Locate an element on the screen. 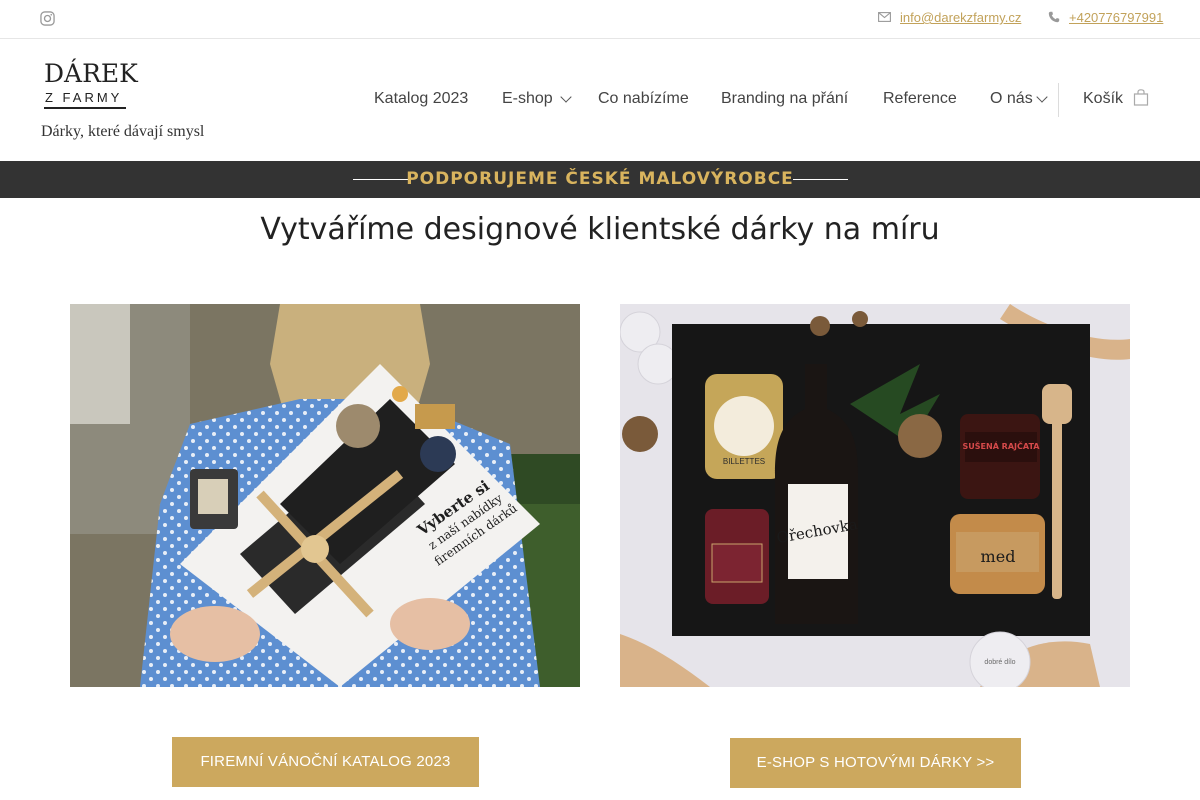 The height and width of the screenshot is (800, 1200). logo-line1: DÁREK is located at coordinates (91, 73).